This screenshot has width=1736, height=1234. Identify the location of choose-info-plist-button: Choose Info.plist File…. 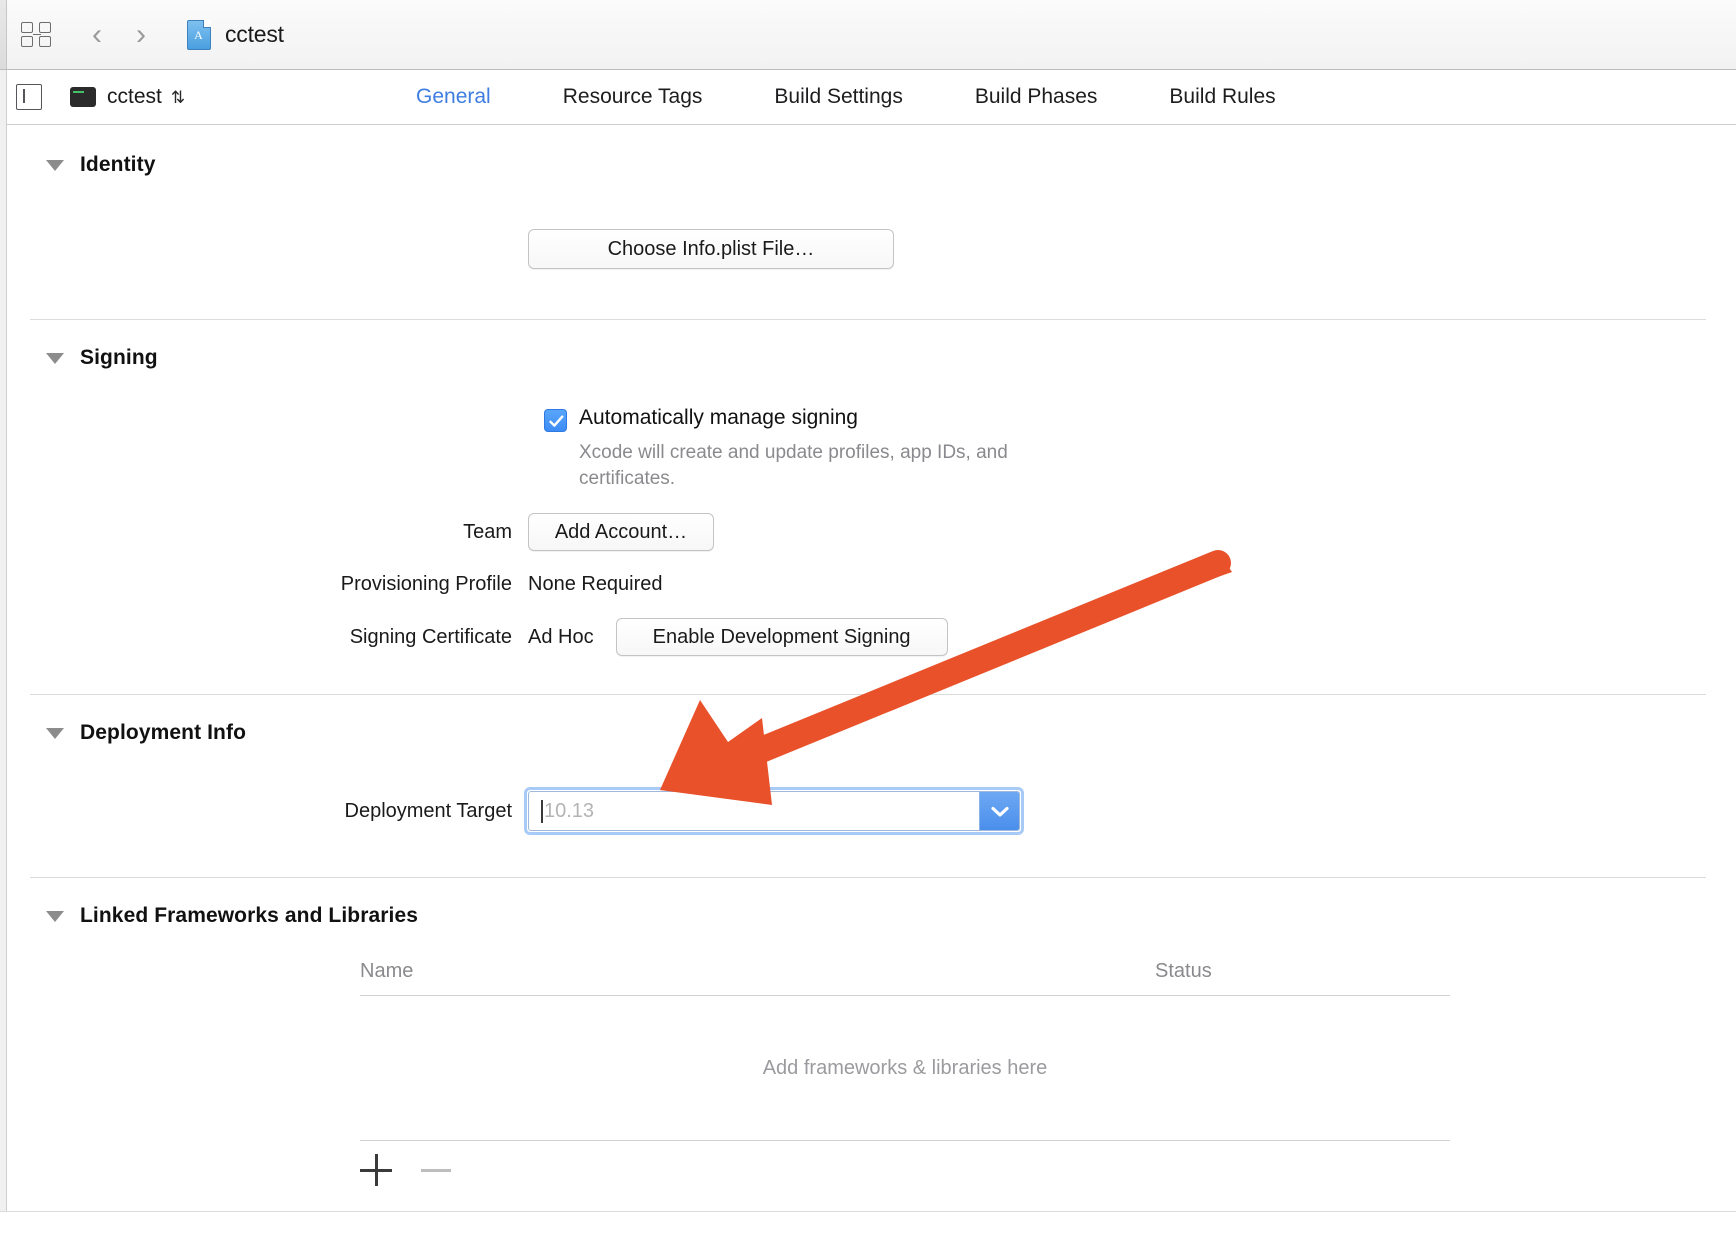
(711, 249).